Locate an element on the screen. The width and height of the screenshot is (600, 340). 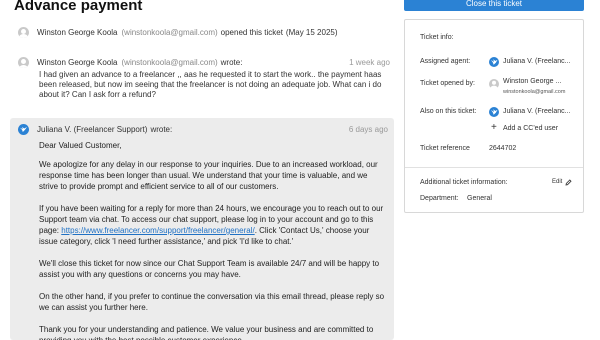
ticket-title: Advance payment is located at coordinates (78, 7).